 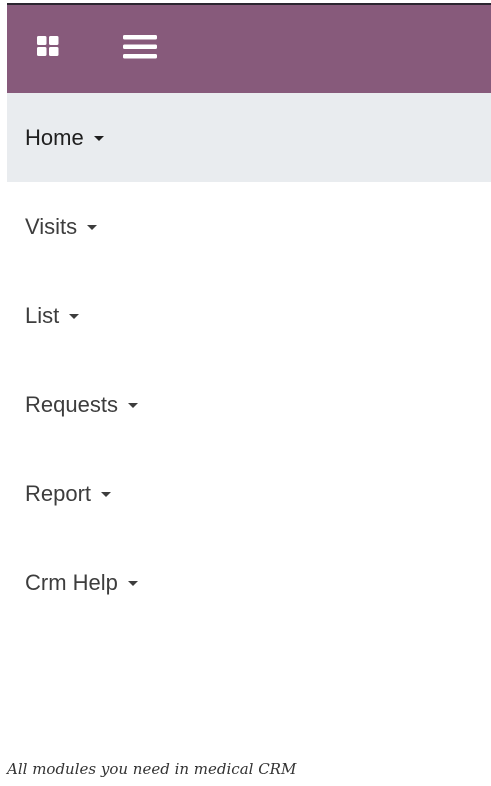 I want to click on top-navbar, so click(x=249, y=48).